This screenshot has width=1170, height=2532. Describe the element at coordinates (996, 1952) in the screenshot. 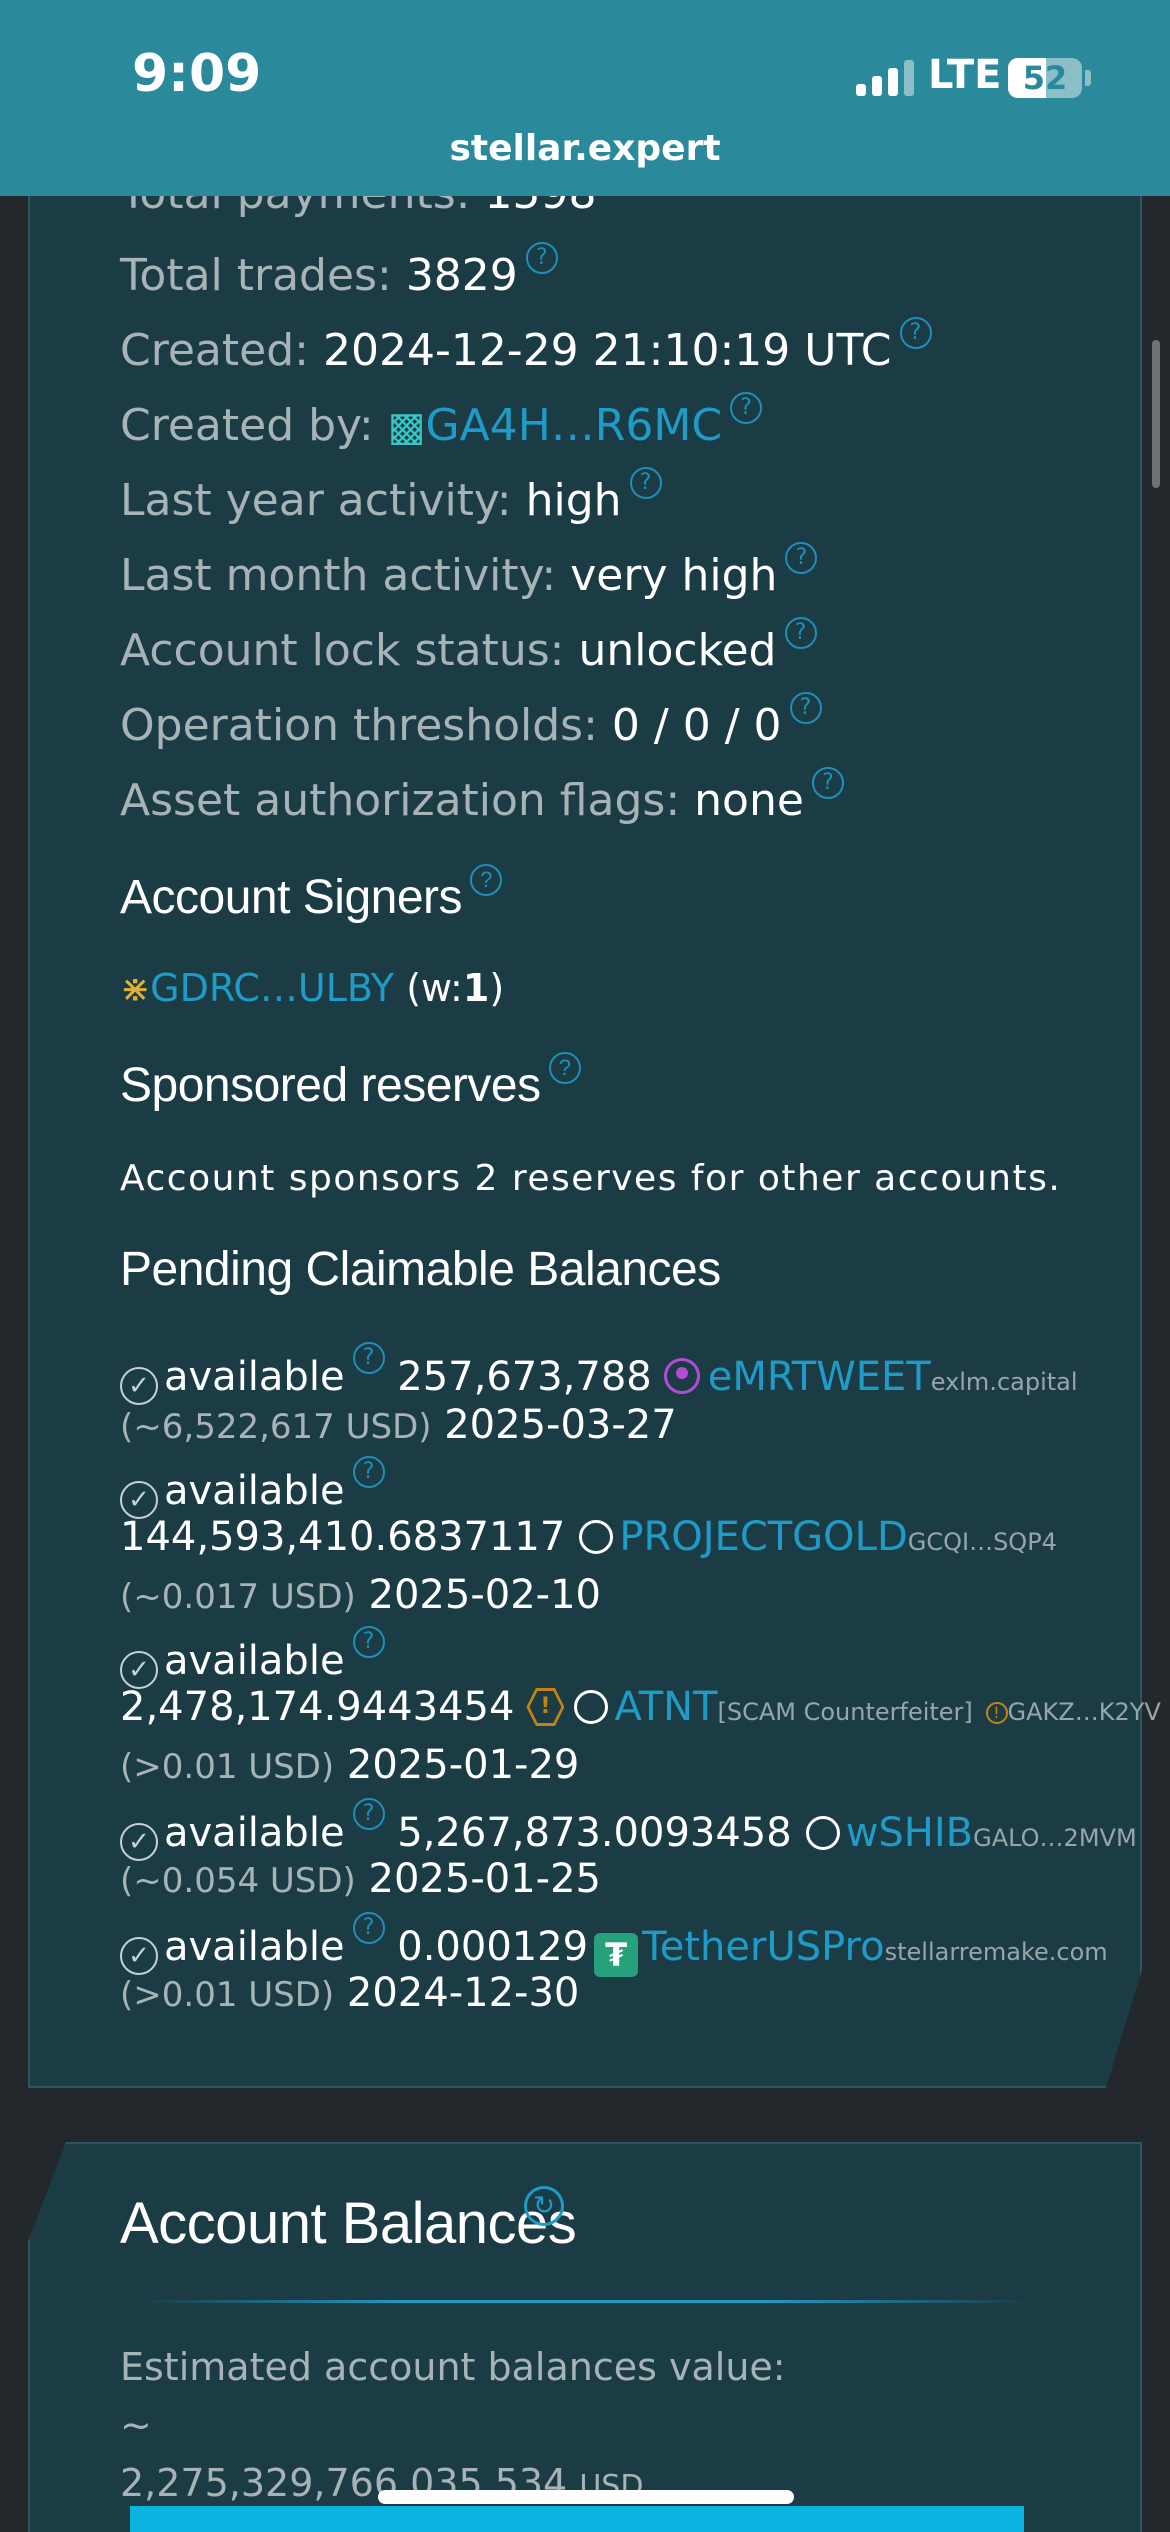

I see `asset-issuer: stellarremake.com` at that location.